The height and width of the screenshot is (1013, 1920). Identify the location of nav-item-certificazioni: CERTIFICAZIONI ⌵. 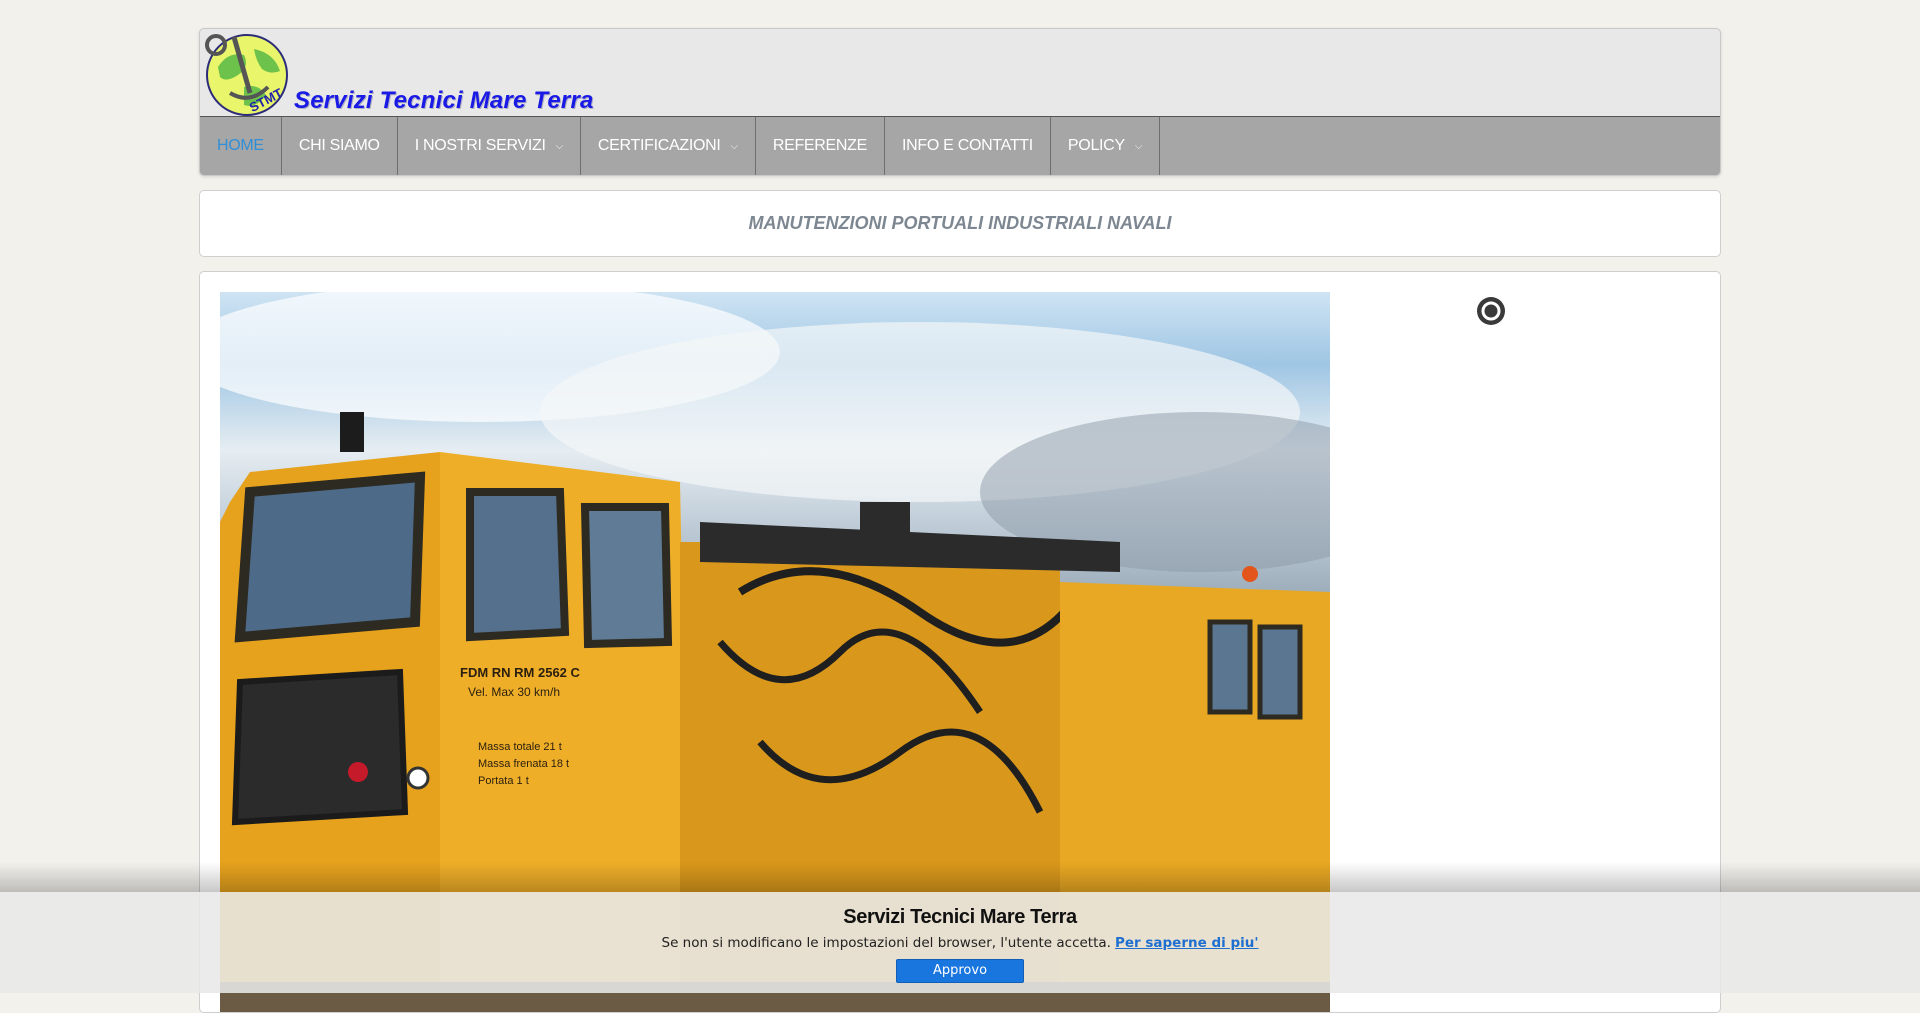
(668, 146).